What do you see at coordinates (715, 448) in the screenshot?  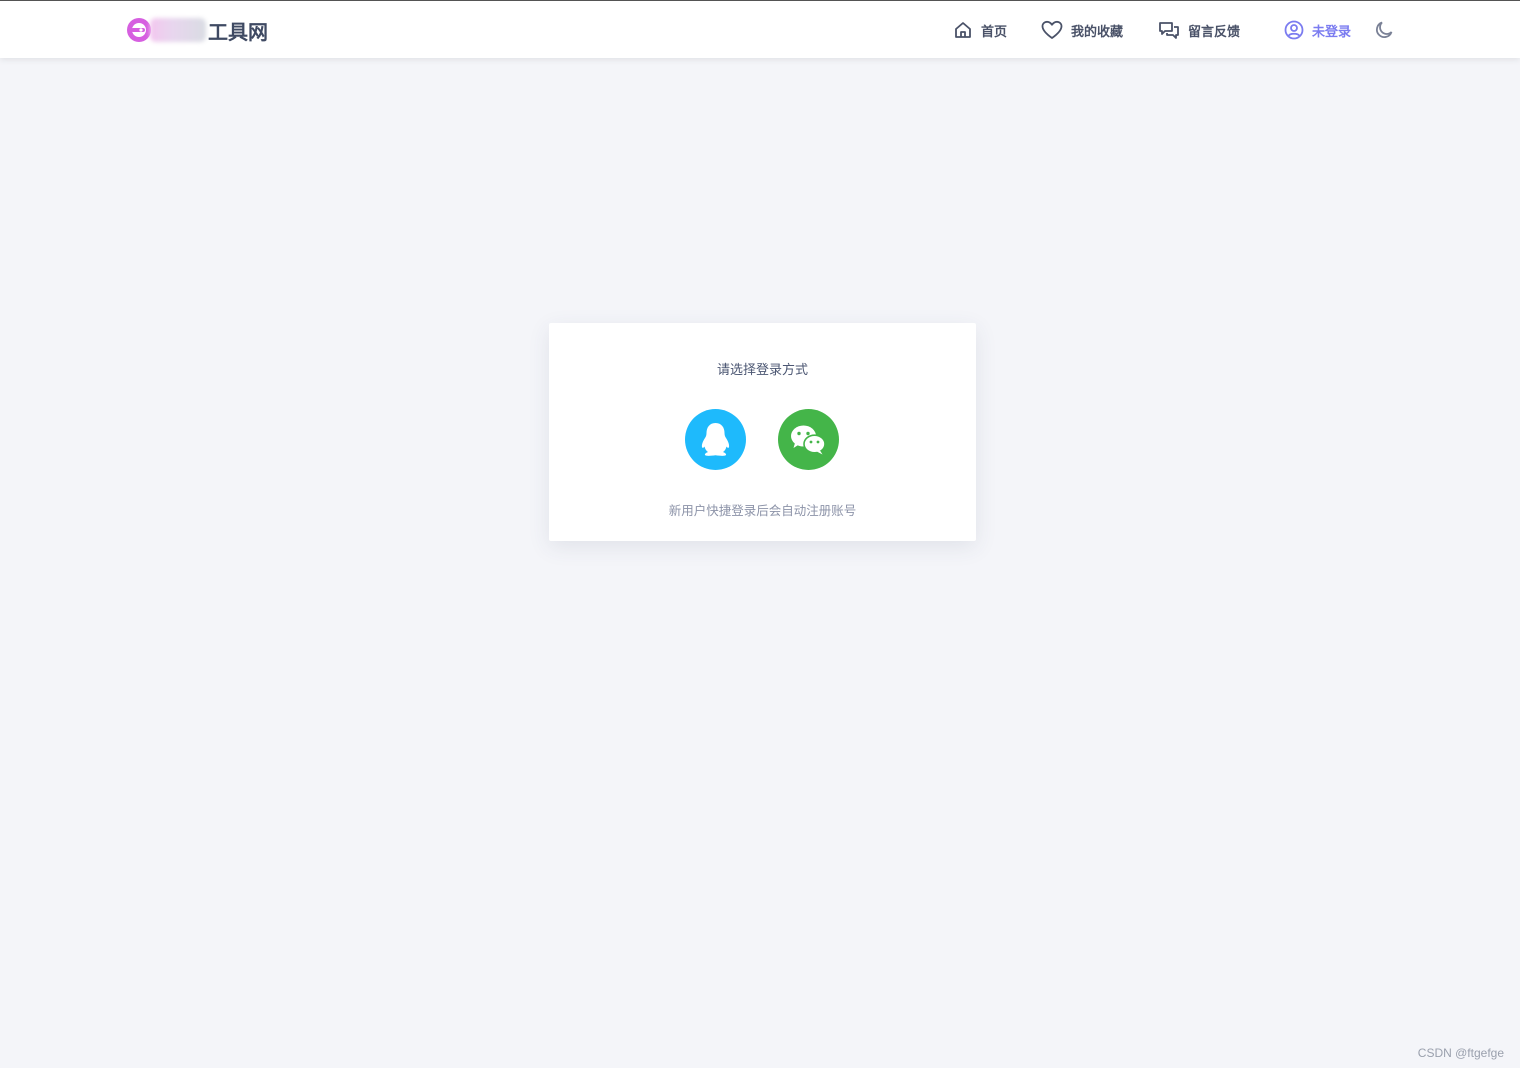 I see `qq-penguin-icon` at bounding box center [715, 448].